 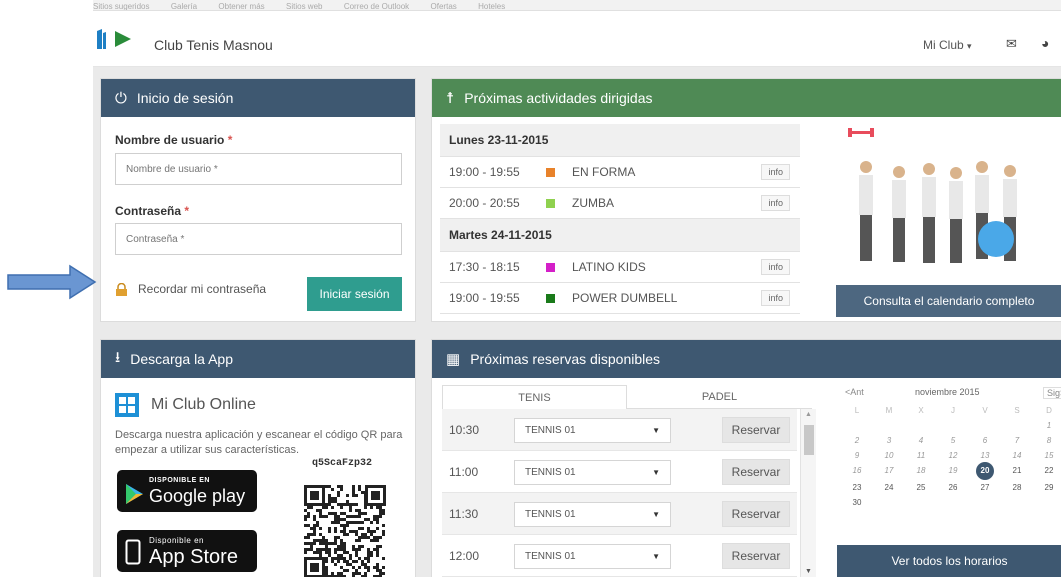 I want to click on calendar-day: 13, so click(x=985, y=455).